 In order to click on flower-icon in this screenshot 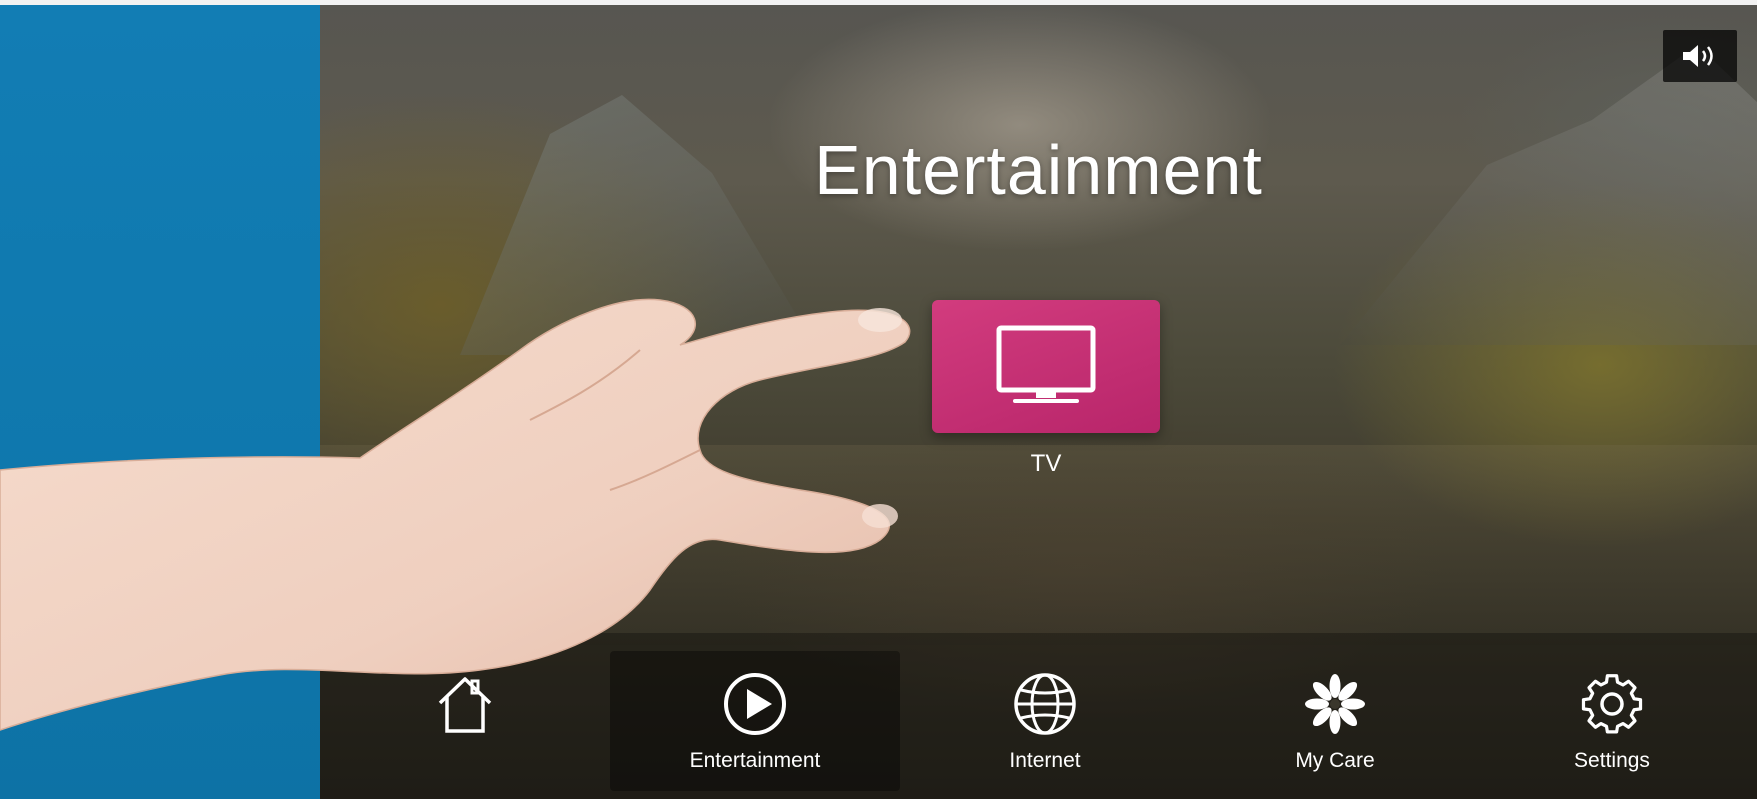, I will do `click(1335, 704)`.